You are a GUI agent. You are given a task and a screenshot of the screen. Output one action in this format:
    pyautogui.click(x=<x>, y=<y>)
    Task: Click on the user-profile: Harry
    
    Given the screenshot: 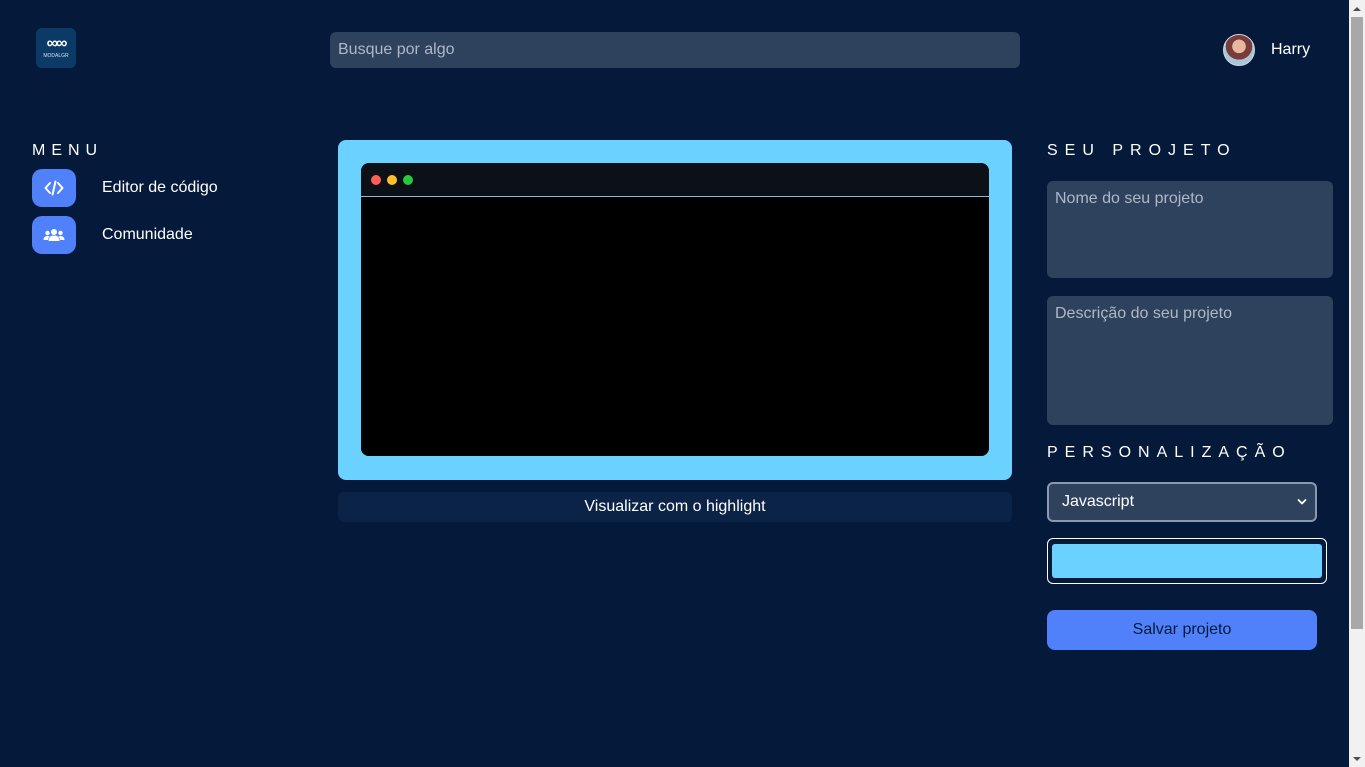 What is the action you would take?
    pyautogui.click(x=1266, y=50)
    